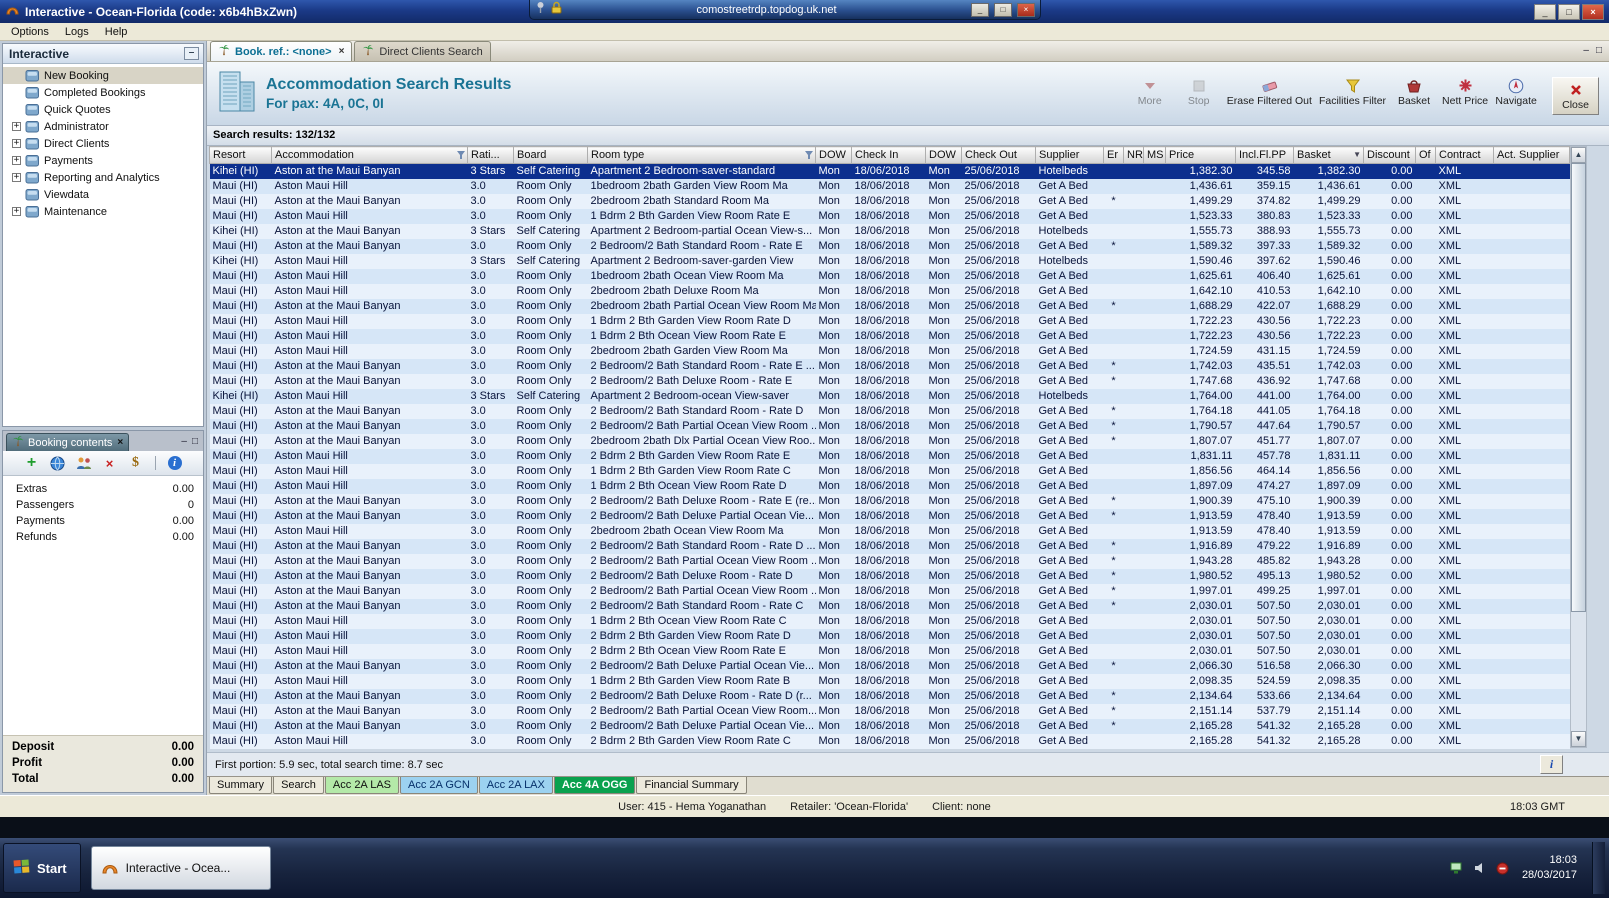 The width and height of the screenshot is (1609, 898). What do you see at coordinates (1264, 155) in the screenshot?
I see `column-header-incl-fl-pp: Incl.Fl.PP` at bounding box center [1264, 155].